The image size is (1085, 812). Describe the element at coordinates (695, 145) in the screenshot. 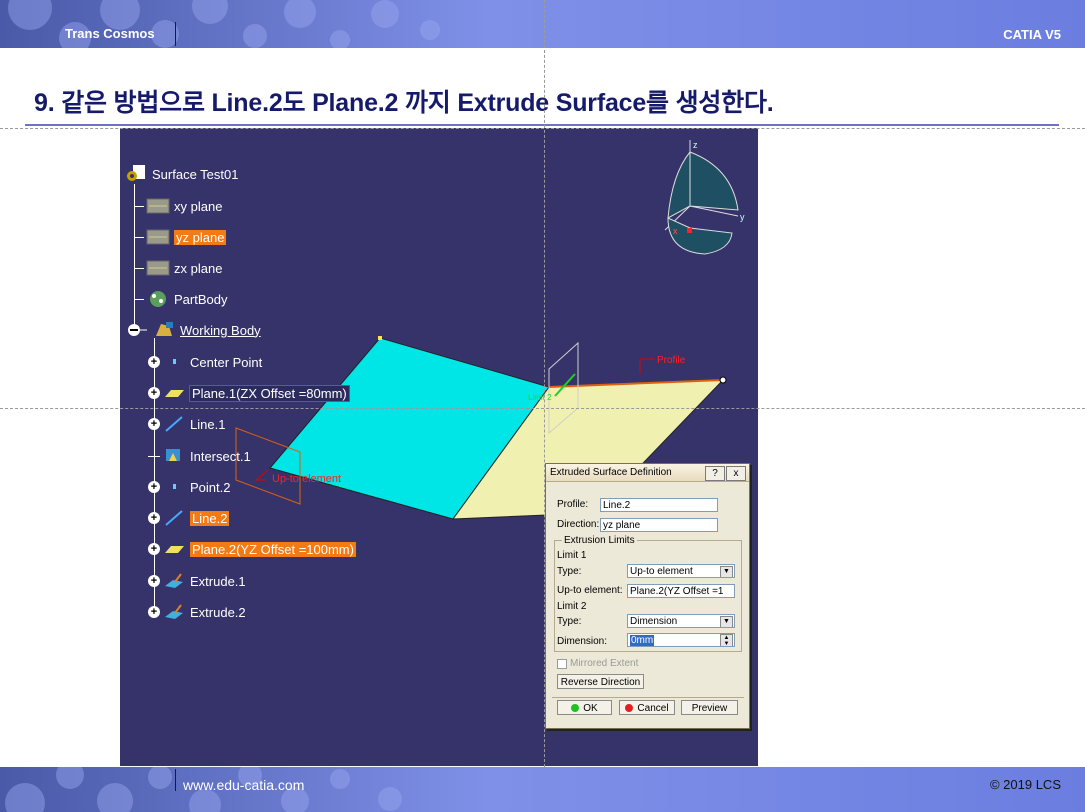

I see `compass-z-label: z` at that location.